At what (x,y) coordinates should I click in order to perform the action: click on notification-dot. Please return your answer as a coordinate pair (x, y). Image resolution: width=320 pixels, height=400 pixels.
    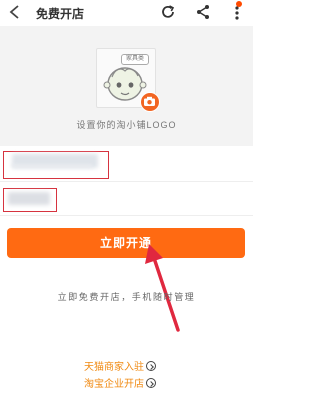
    Looking at the image, I should click on (239, 4).